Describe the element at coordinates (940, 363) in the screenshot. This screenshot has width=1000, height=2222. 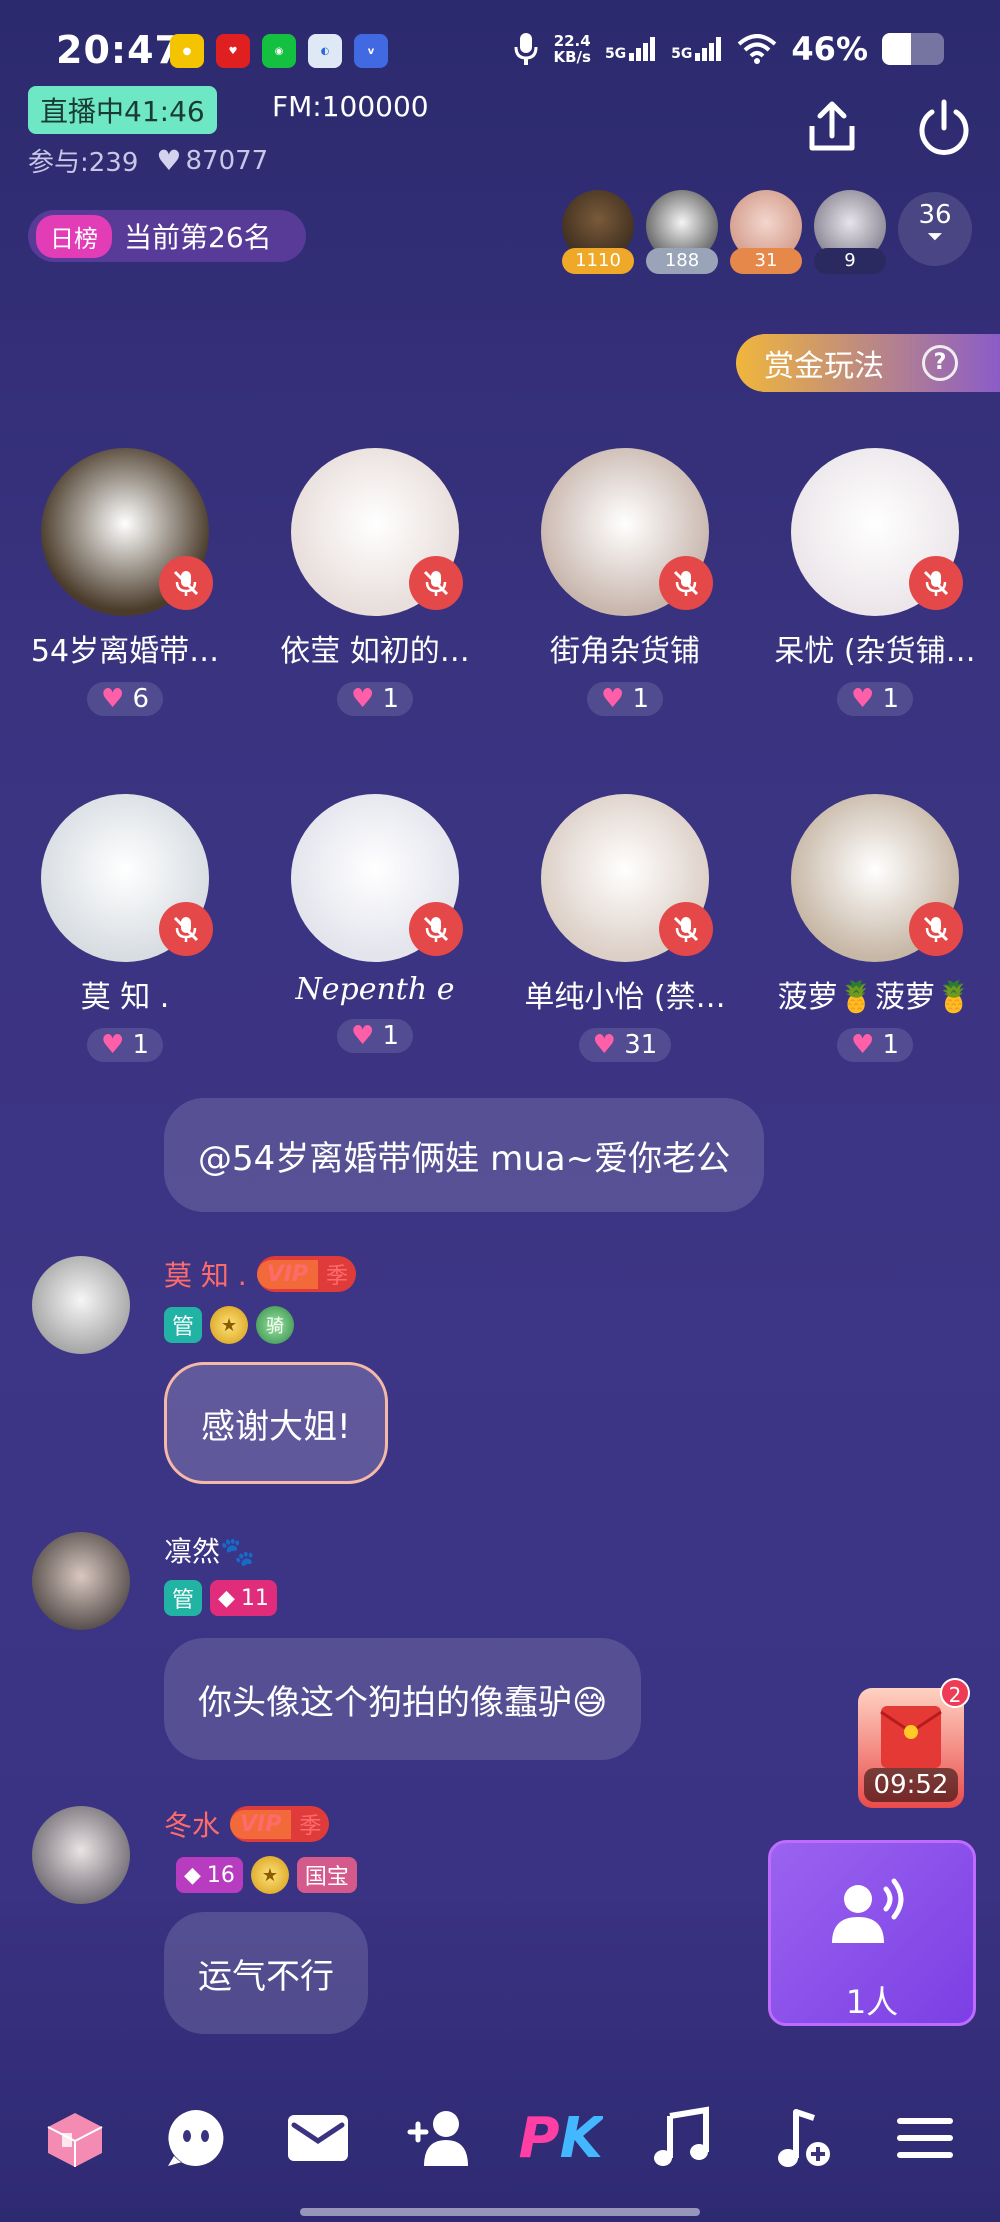
I see `help-icon: ?` at that location.